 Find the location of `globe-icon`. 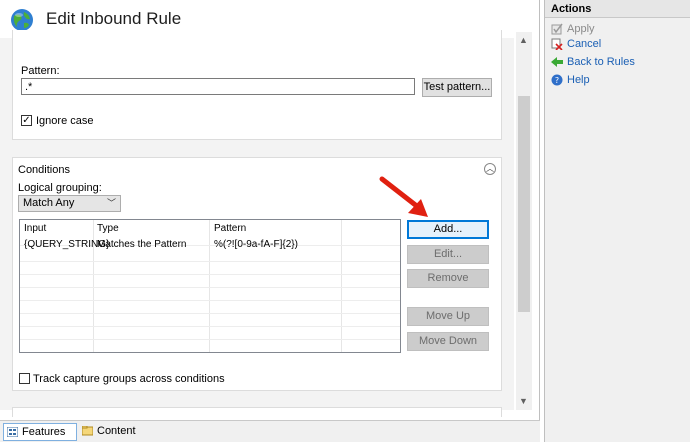

globe-icon is located at coordinates (22, 20).